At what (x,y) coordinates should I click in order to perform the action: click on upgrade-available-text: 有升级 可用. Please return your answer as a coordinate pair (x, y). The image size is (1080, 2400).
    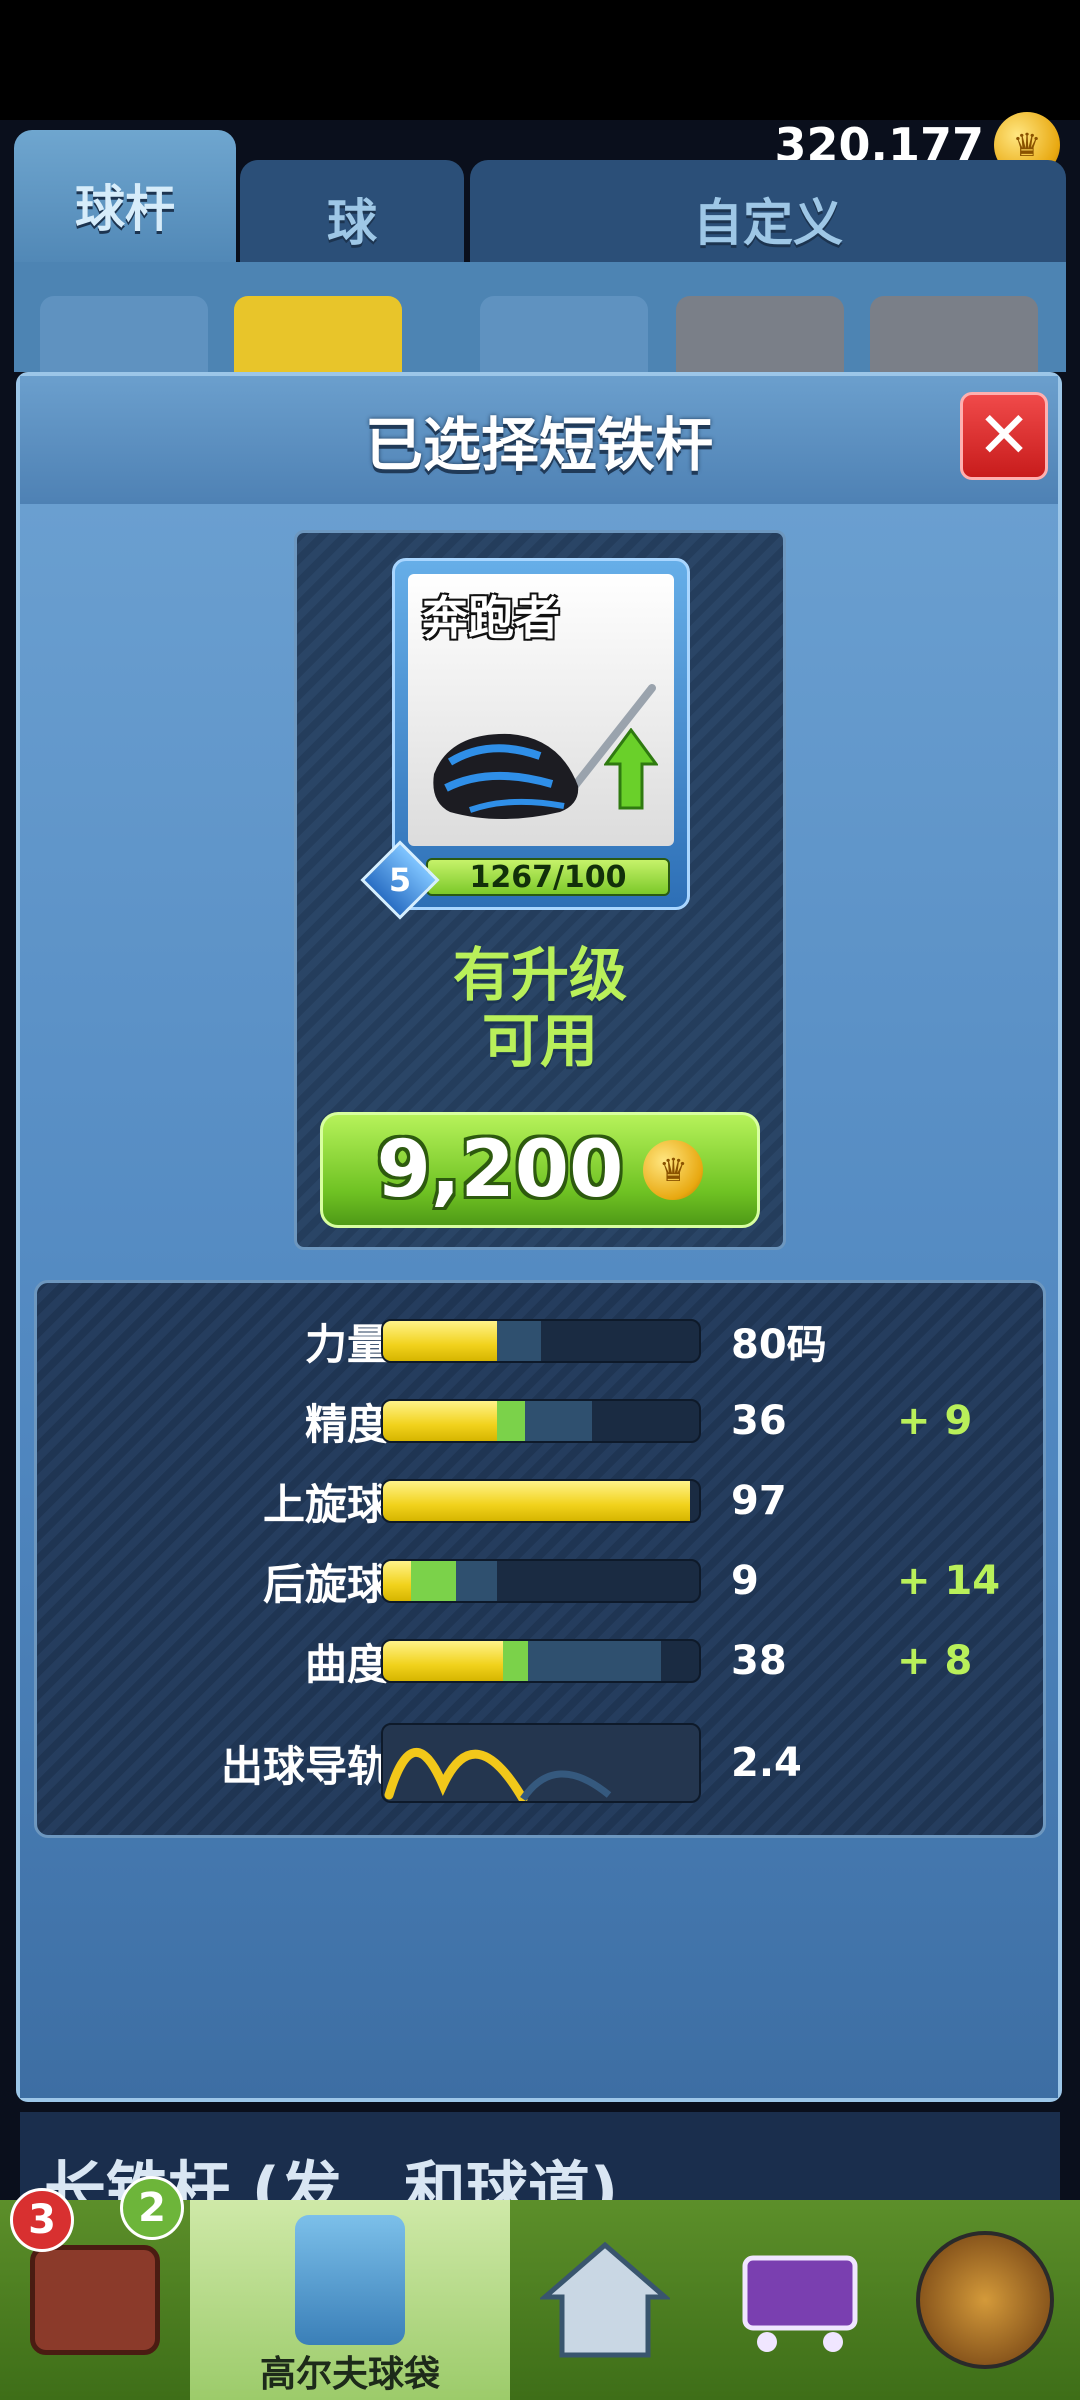
    Looking at the image, I should click on (539, 1008).